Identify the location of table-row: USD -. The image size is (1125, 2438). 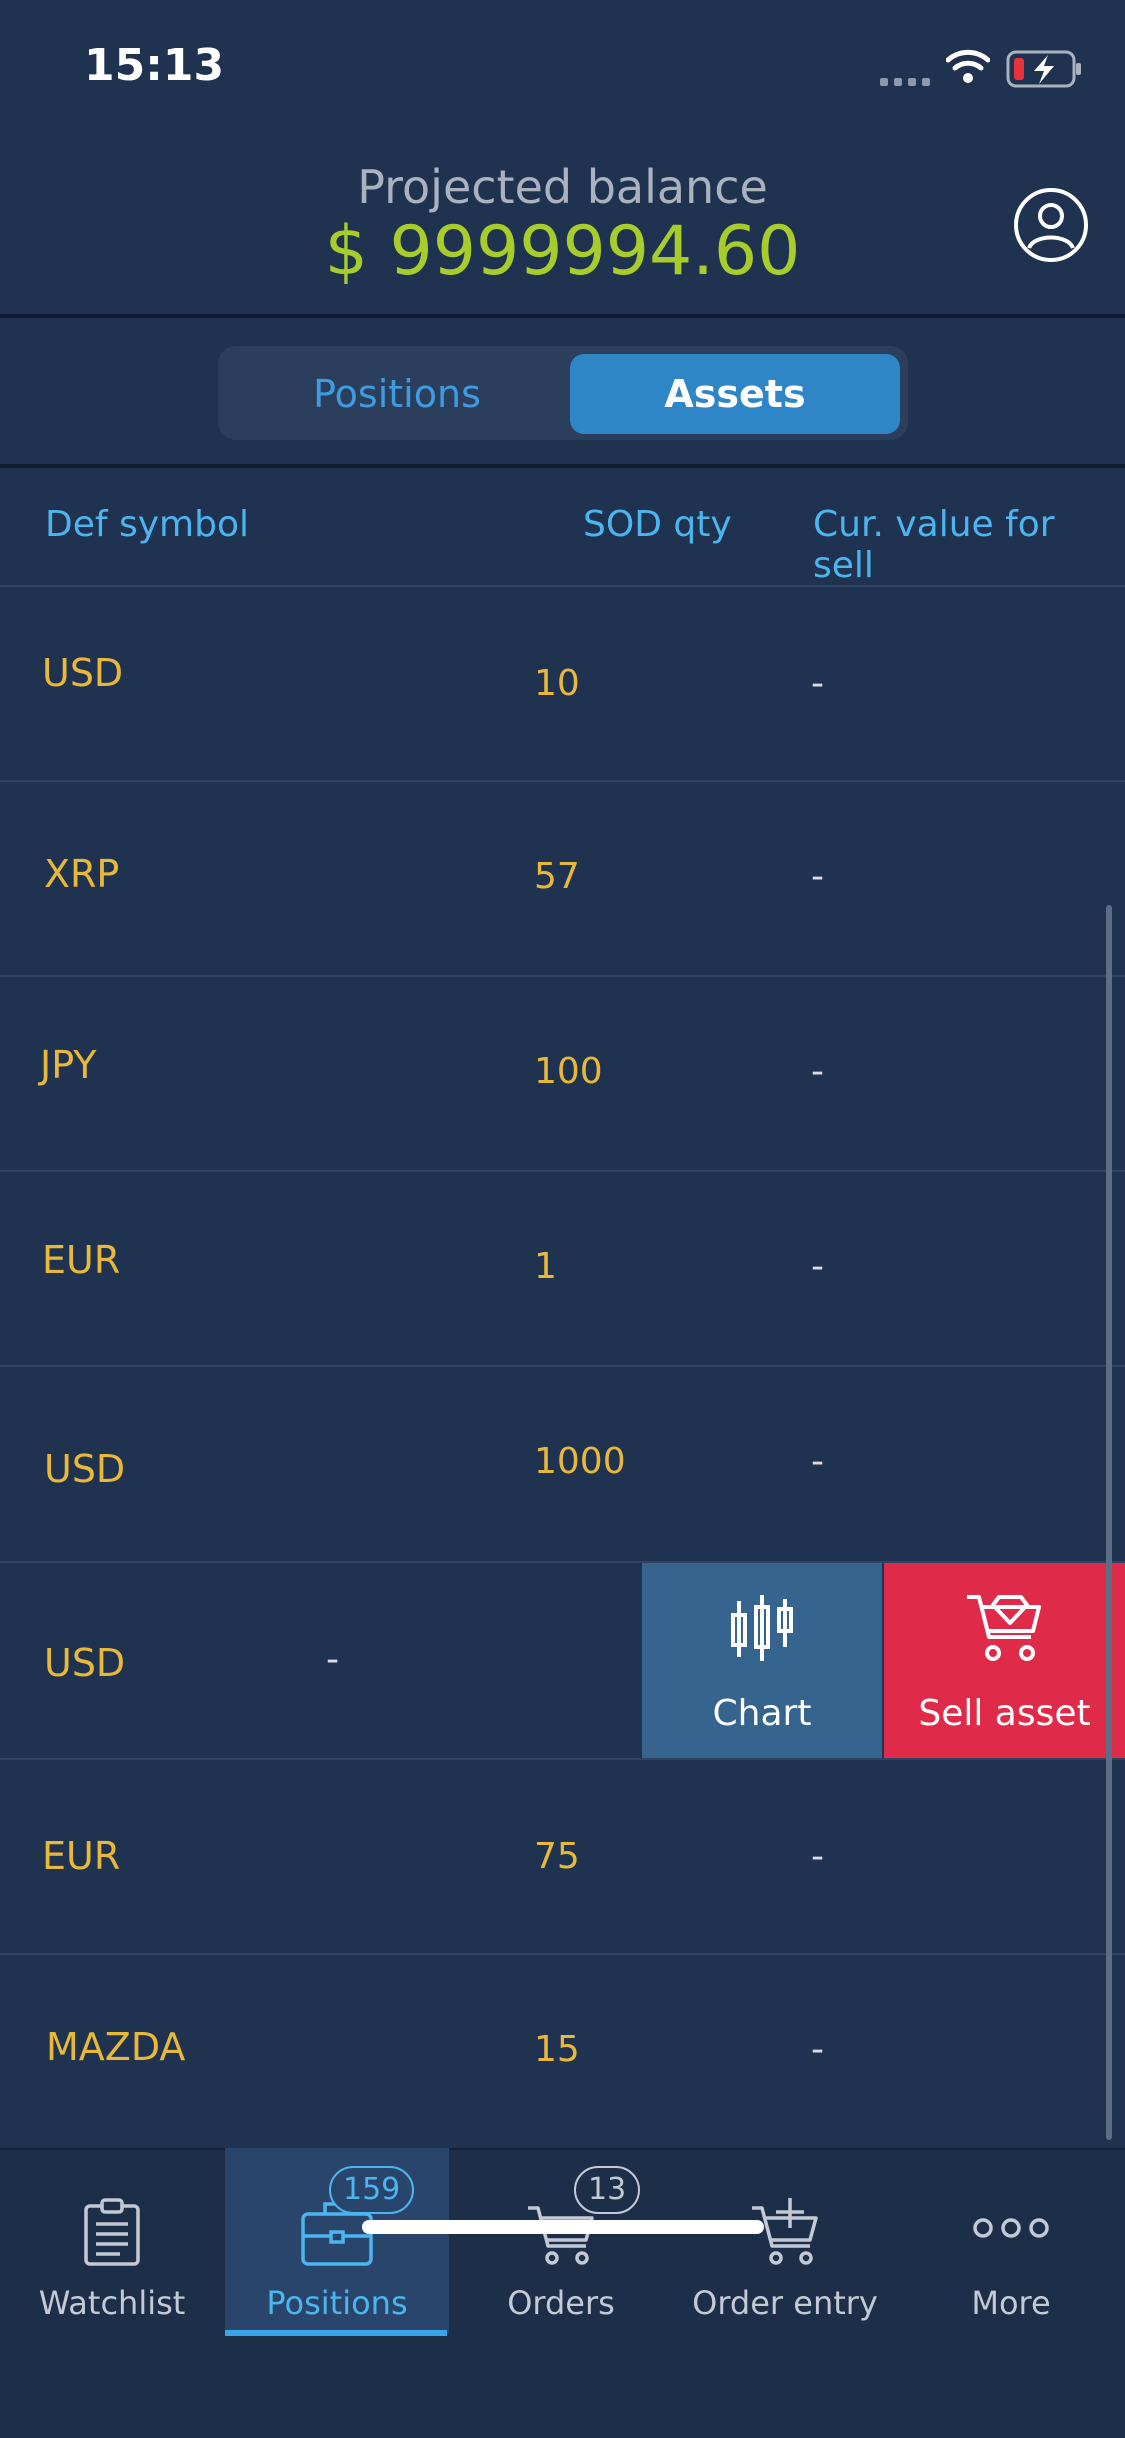
(320, 1660).